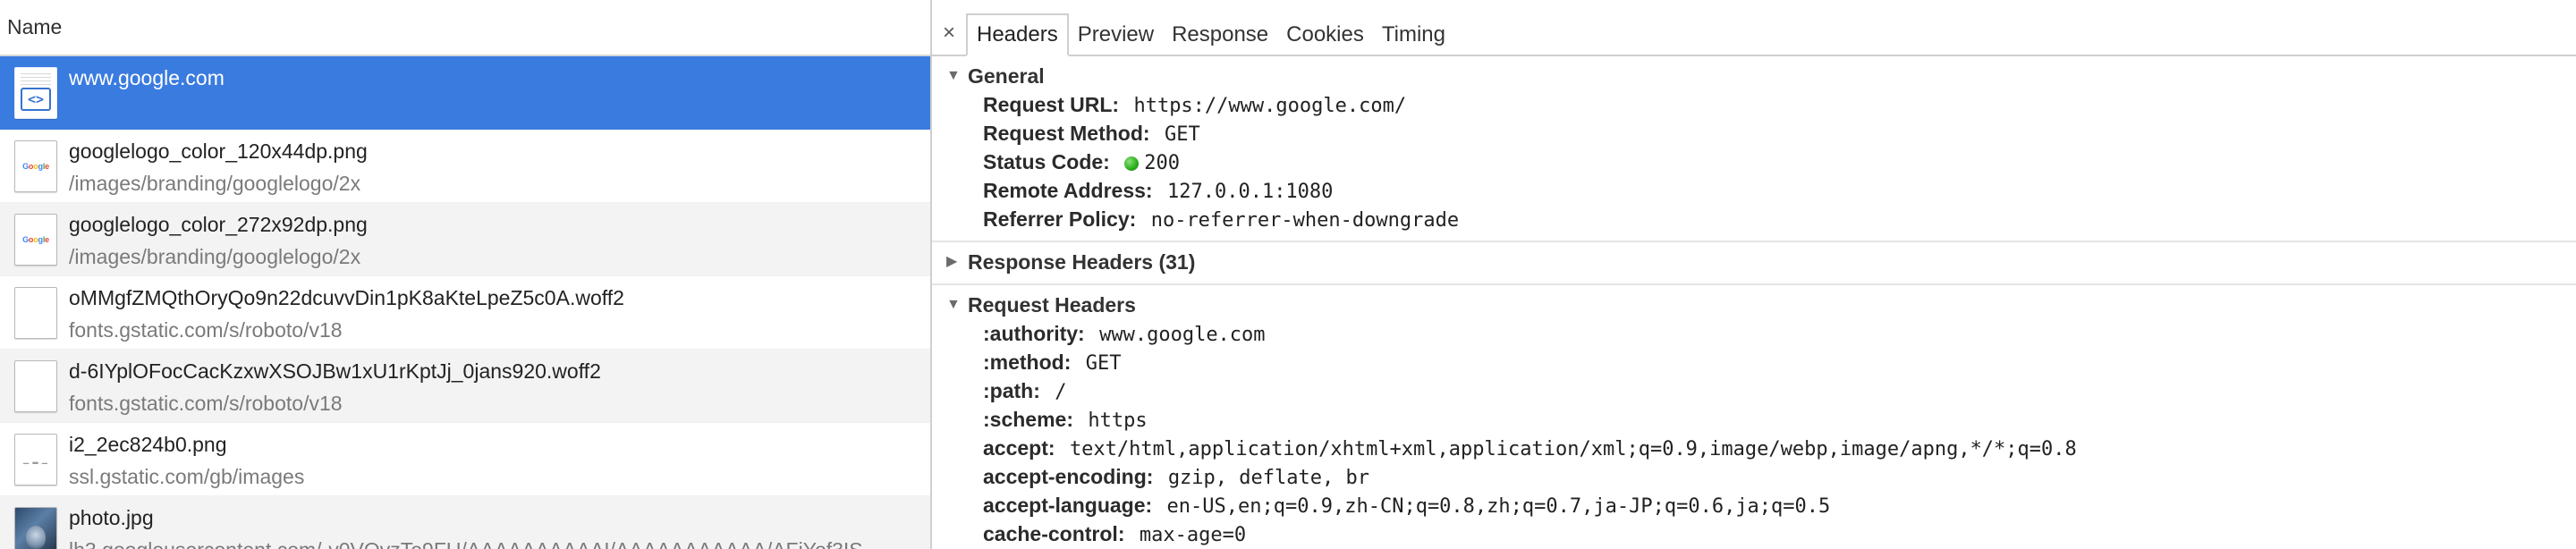  I want to click on status-code-value: 200, so click(1162, 163).